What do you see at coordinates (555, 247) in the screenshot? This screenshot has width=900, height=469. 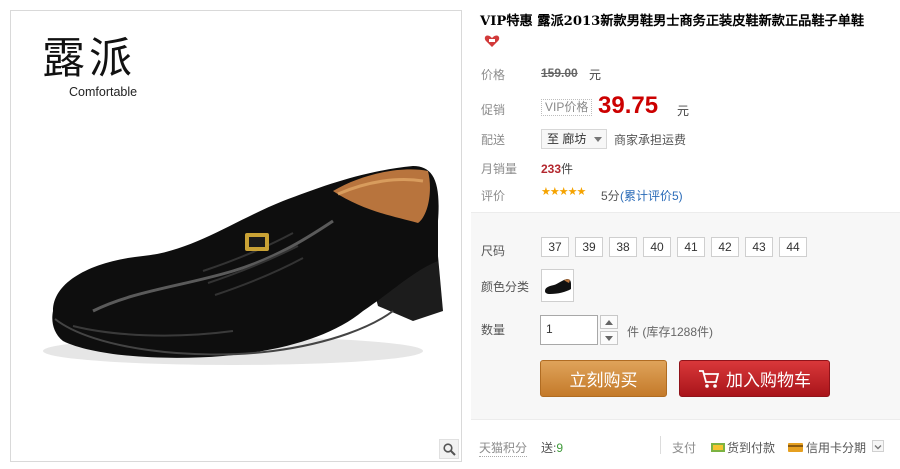 I see `size-option: 37` at bounding box center [555, 247].